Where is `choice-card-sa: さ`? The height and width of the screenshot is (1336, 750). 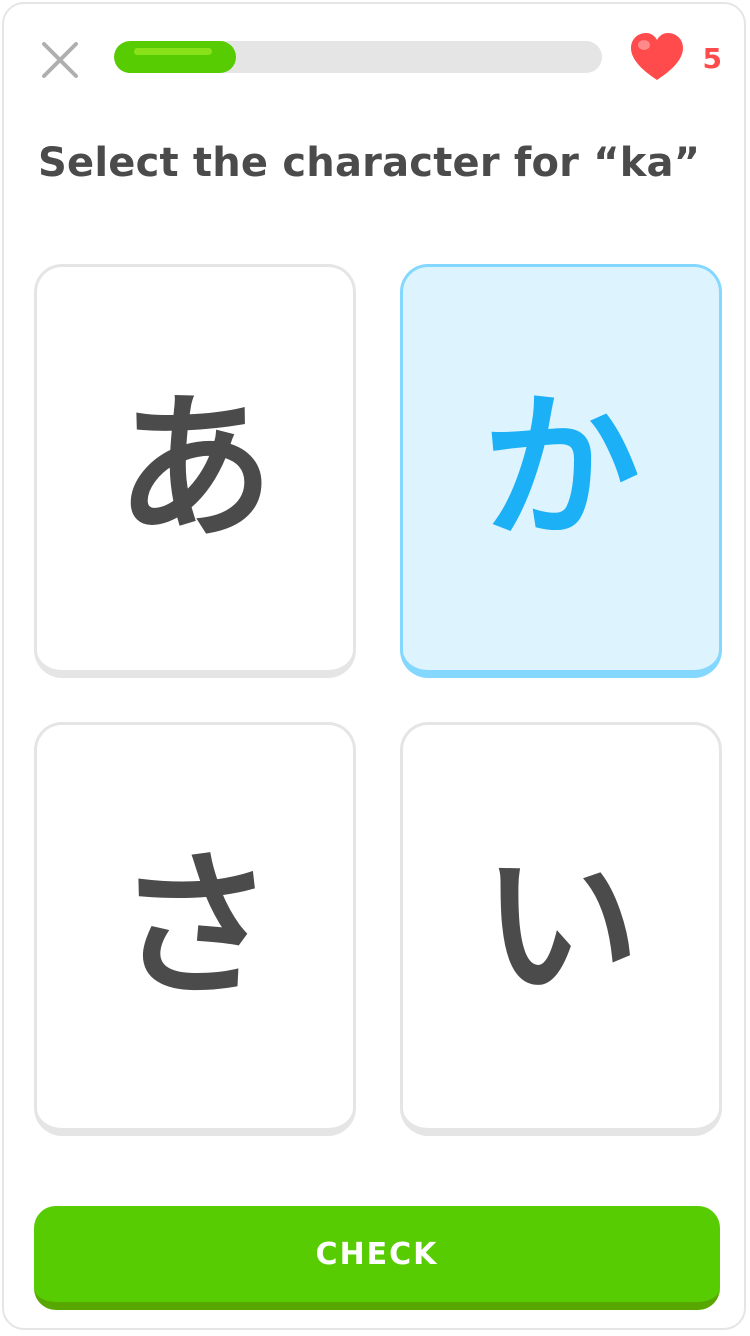
choice-card-sa: さ is located at coordinates (195, 929).